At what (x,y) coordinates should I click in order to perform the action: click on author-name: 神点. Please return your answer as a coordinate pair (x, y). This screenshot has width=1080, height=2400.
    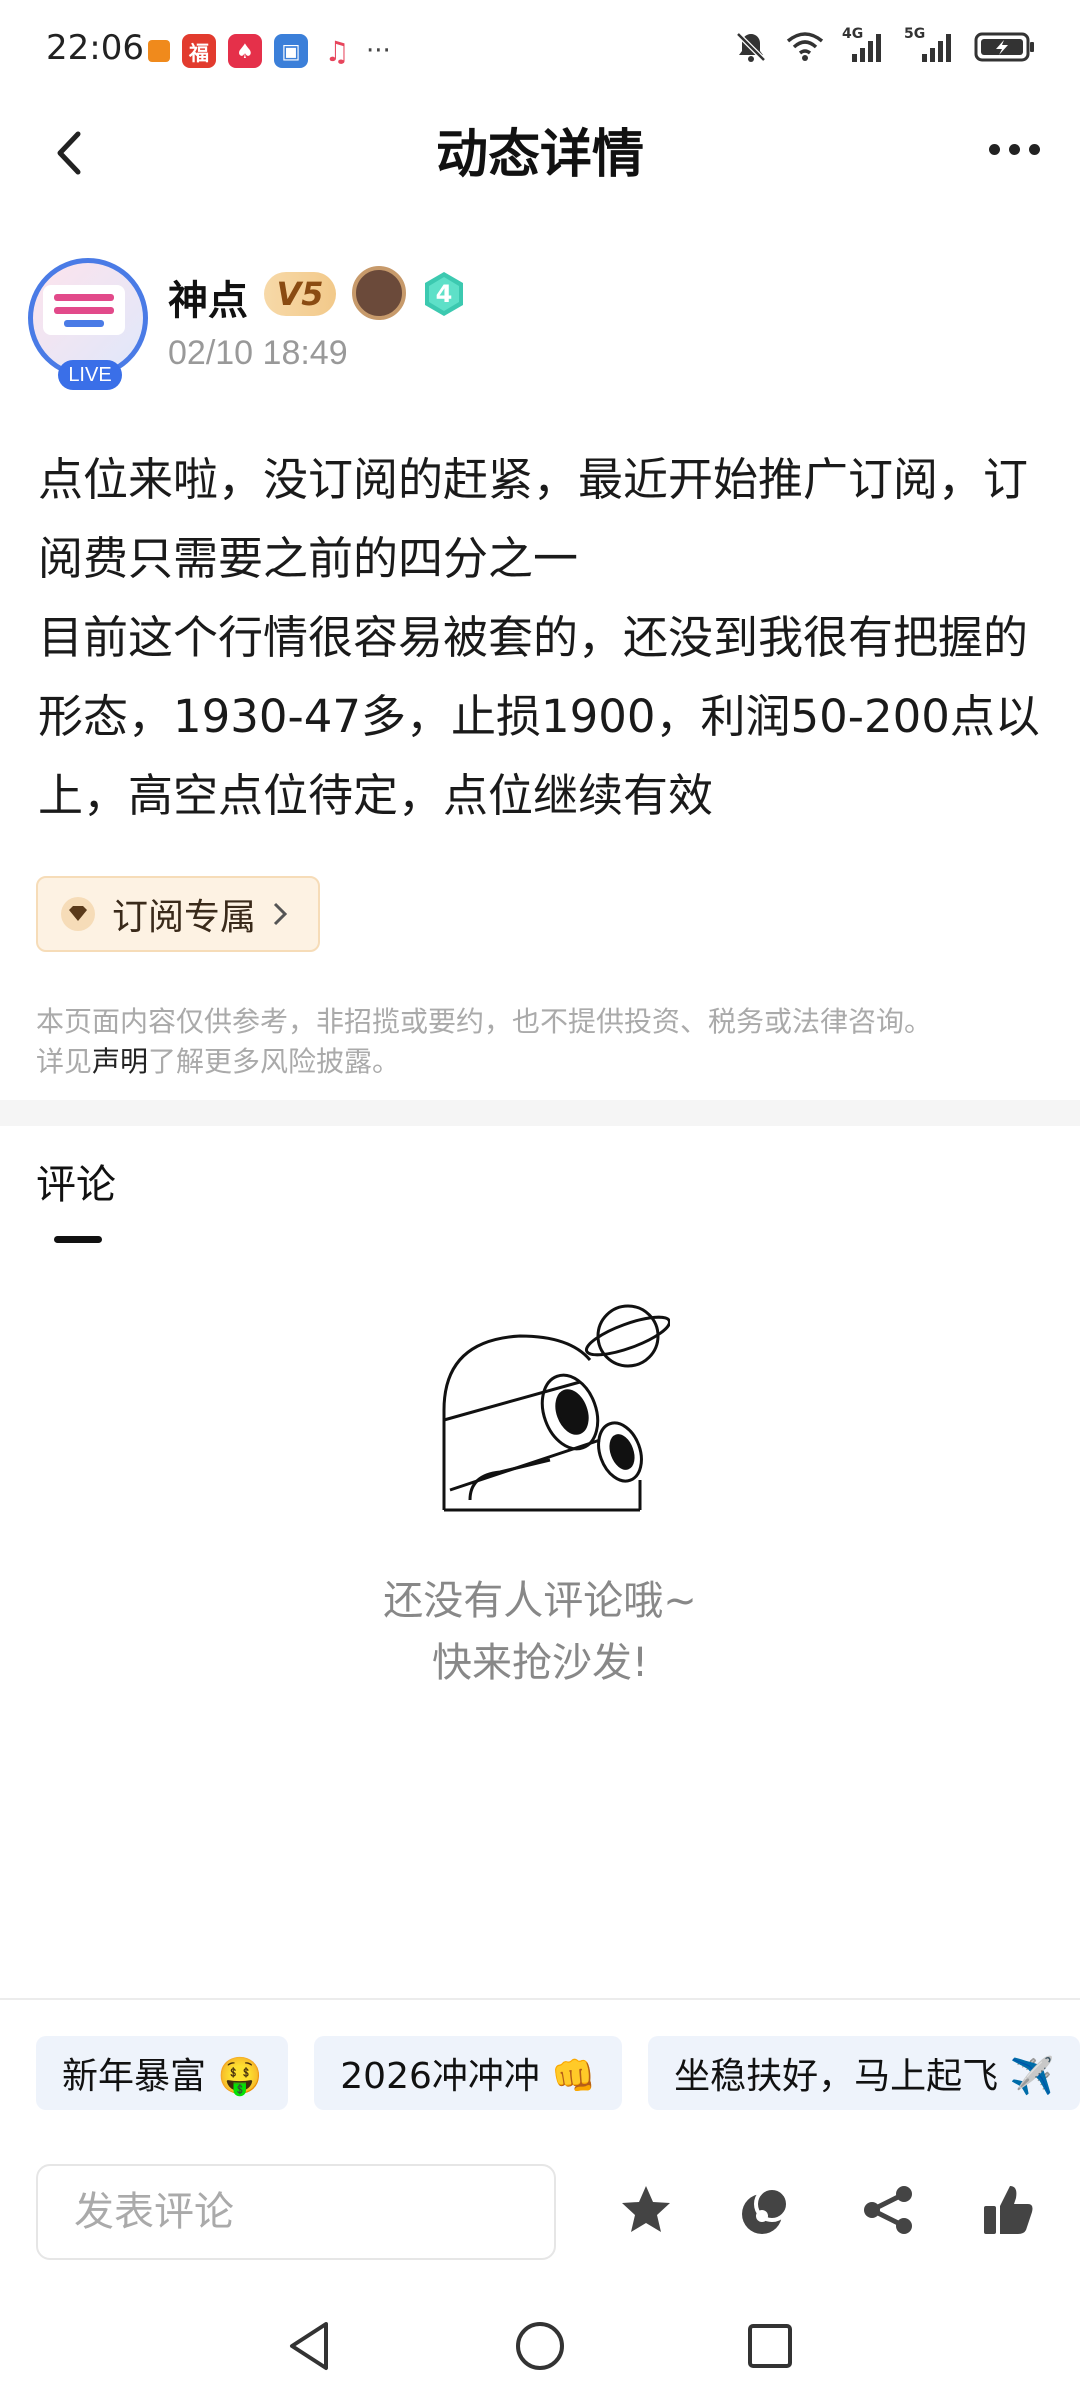
    Looking at the image, I should click on (208, 297).